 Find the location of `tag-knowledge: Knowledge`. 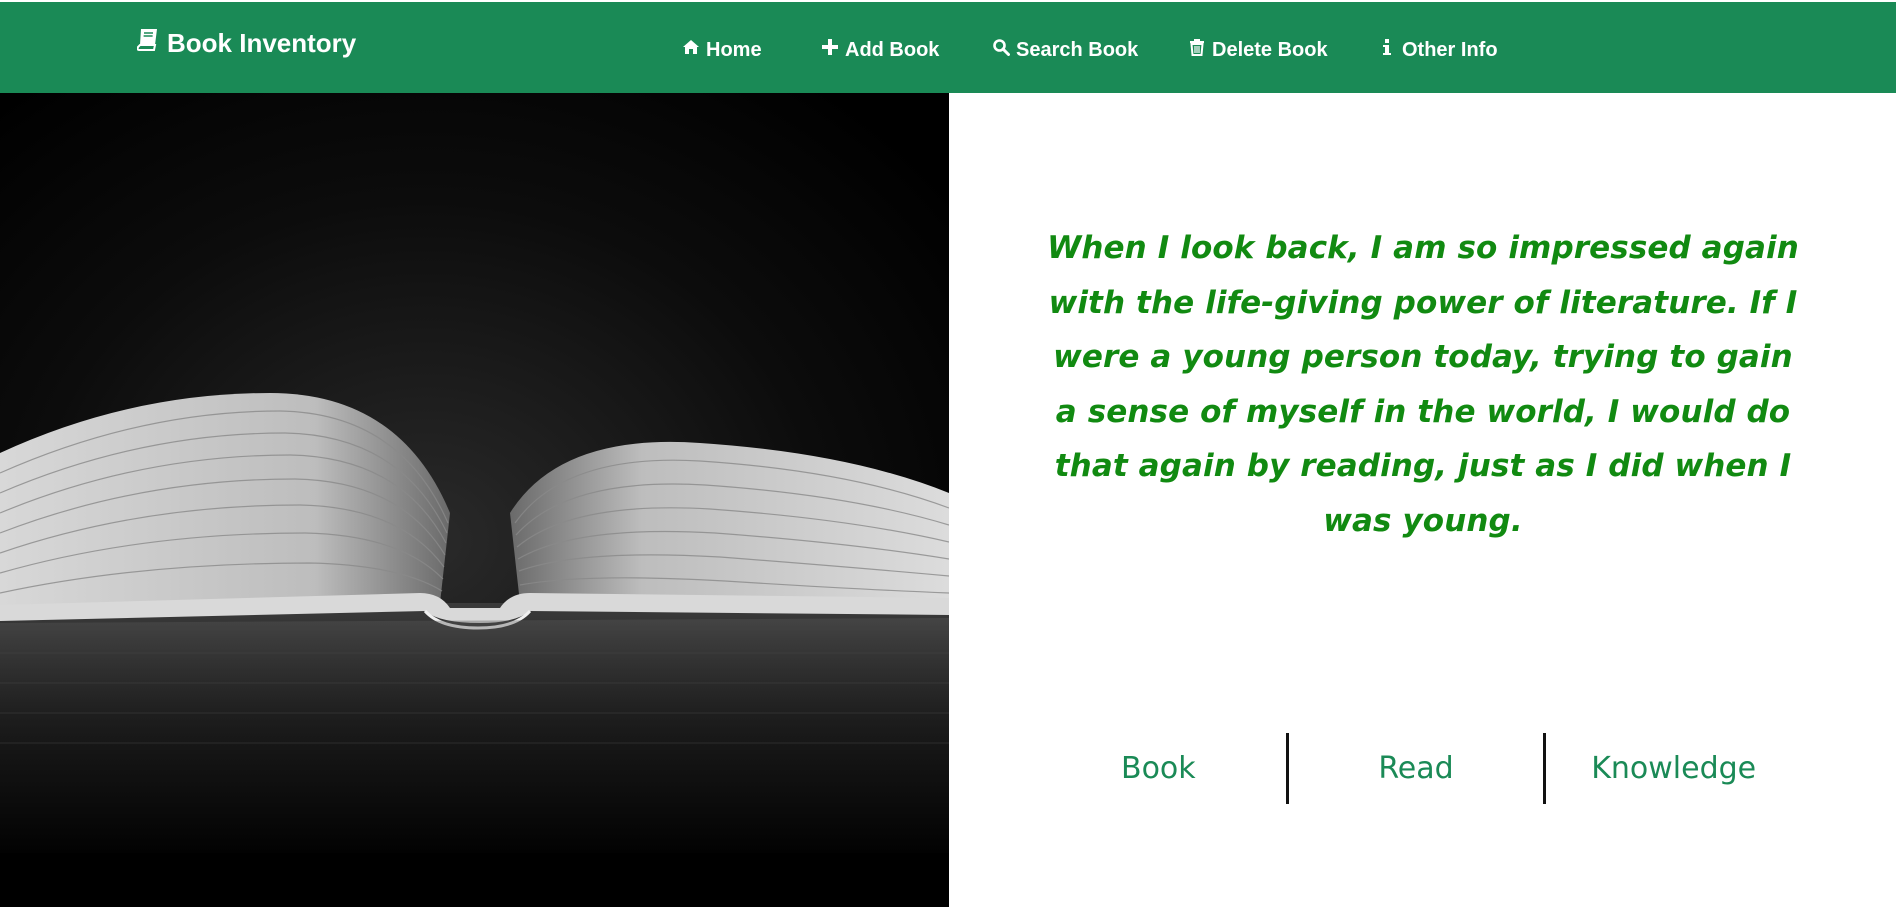

tag-knowledge: Knowledge is located at coordinates (1674, 768).